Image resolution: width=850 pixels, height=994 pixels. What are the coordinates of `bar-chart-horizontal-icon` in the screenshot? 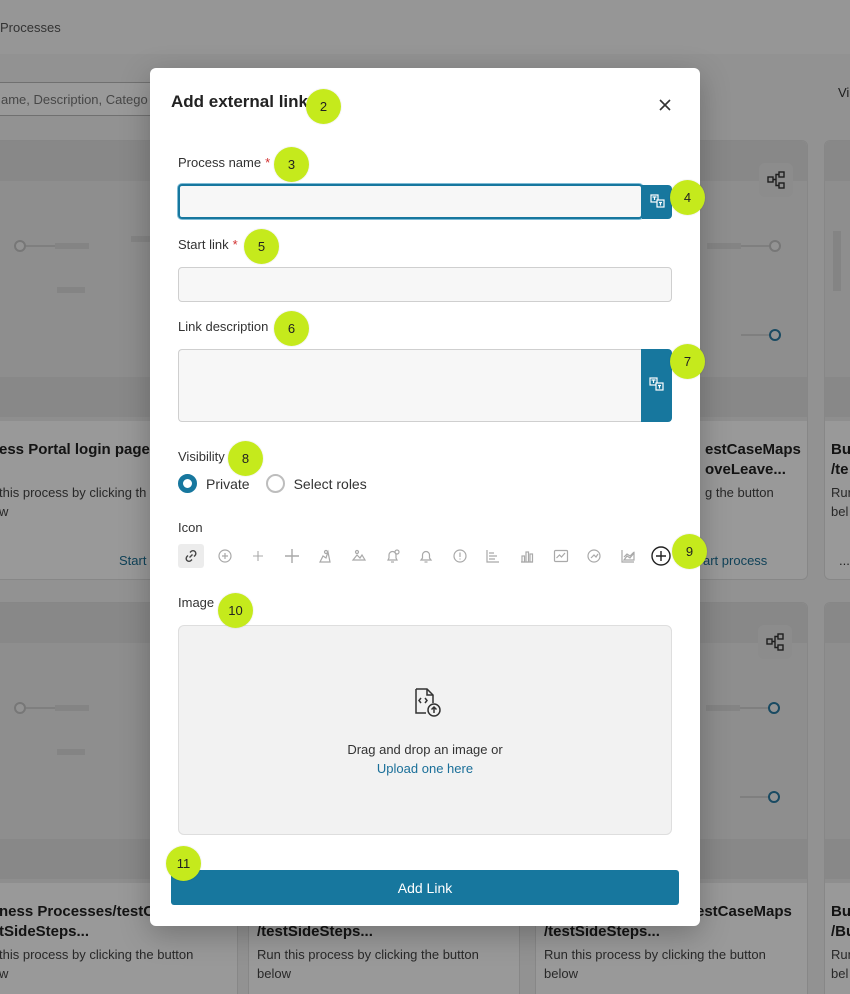 It's located at (493, 556).